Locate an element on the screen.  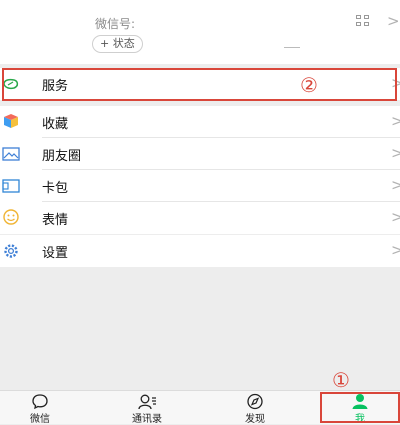
menu-item-cards: 卡包 > is located at coordinates (200, 186).